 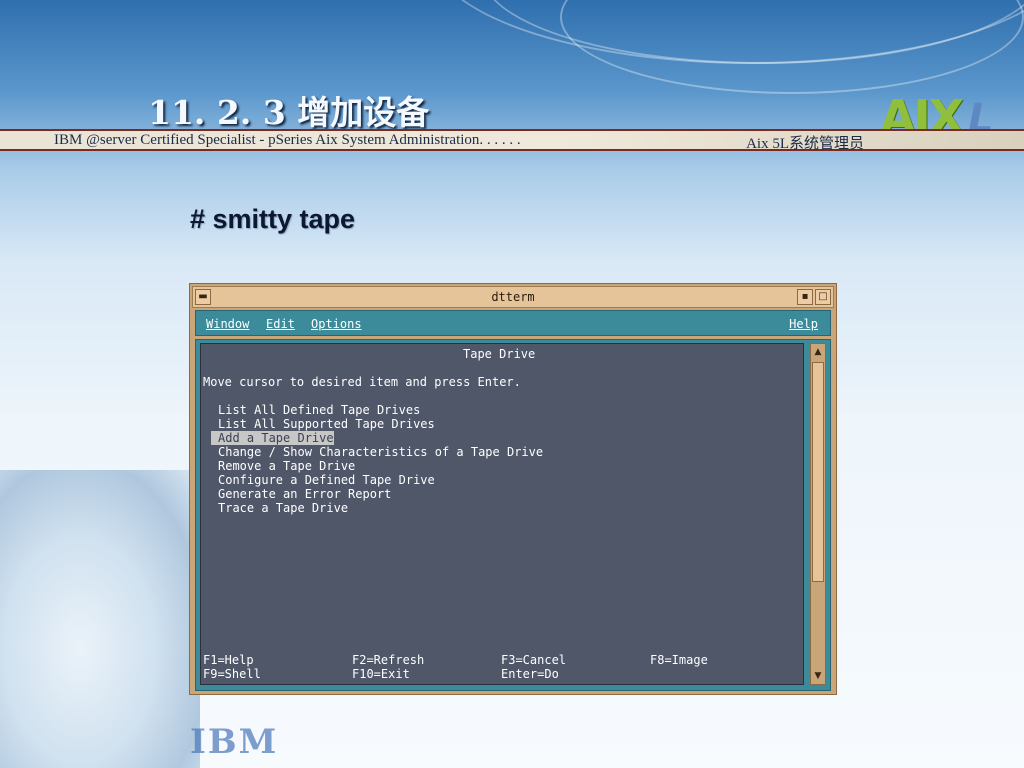 I want to click on menu-help: Help, so click(x=803, y=324).